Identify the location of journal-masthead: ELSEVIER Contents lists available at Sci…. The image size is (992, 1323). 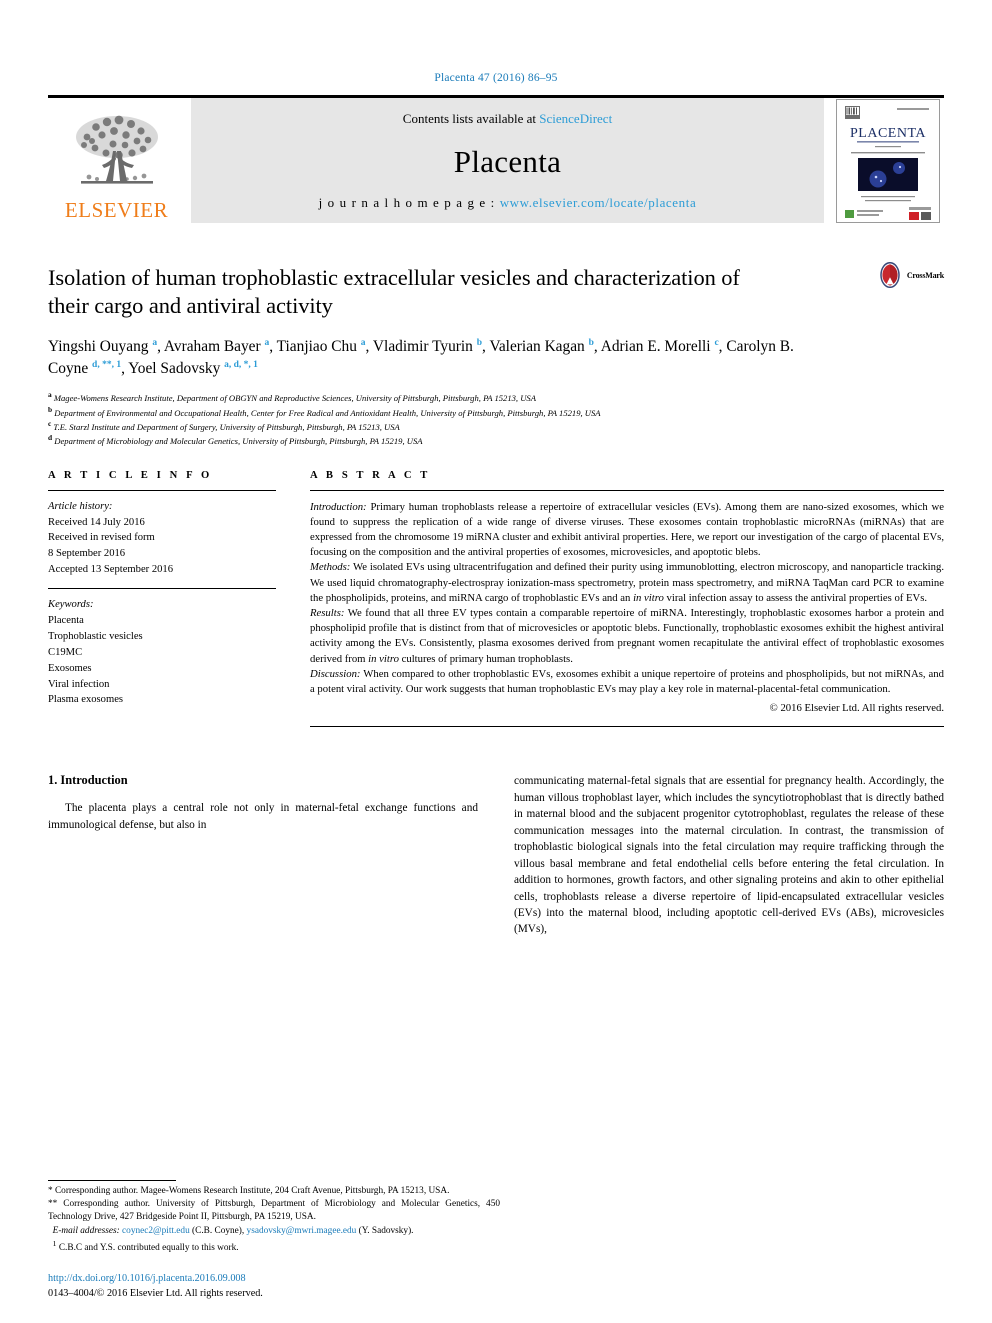
(496, 159).